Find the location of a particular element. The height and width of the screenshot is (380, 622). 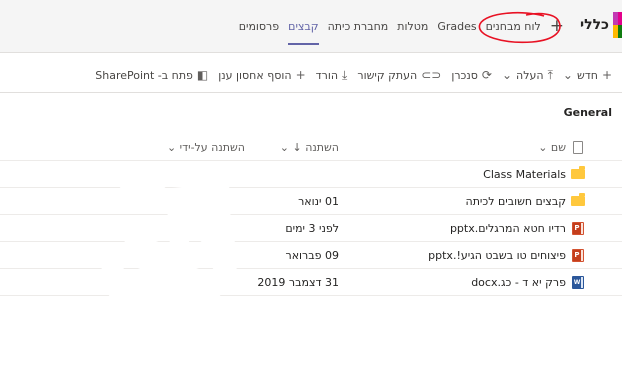

copy-link-label: העתק קישור is located at coordinates (387, 75).